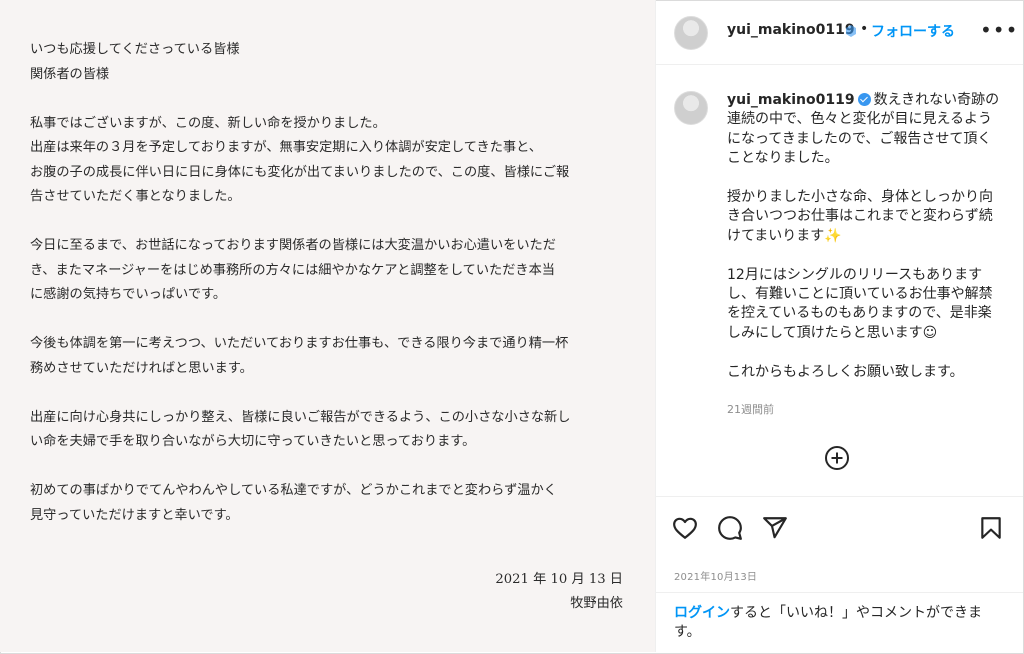 This screenshot has width=1024, height=654. Describe the element at coordinates (715, 575) in the screenshot. I see `post-date: 2021年10月13日` at that location.